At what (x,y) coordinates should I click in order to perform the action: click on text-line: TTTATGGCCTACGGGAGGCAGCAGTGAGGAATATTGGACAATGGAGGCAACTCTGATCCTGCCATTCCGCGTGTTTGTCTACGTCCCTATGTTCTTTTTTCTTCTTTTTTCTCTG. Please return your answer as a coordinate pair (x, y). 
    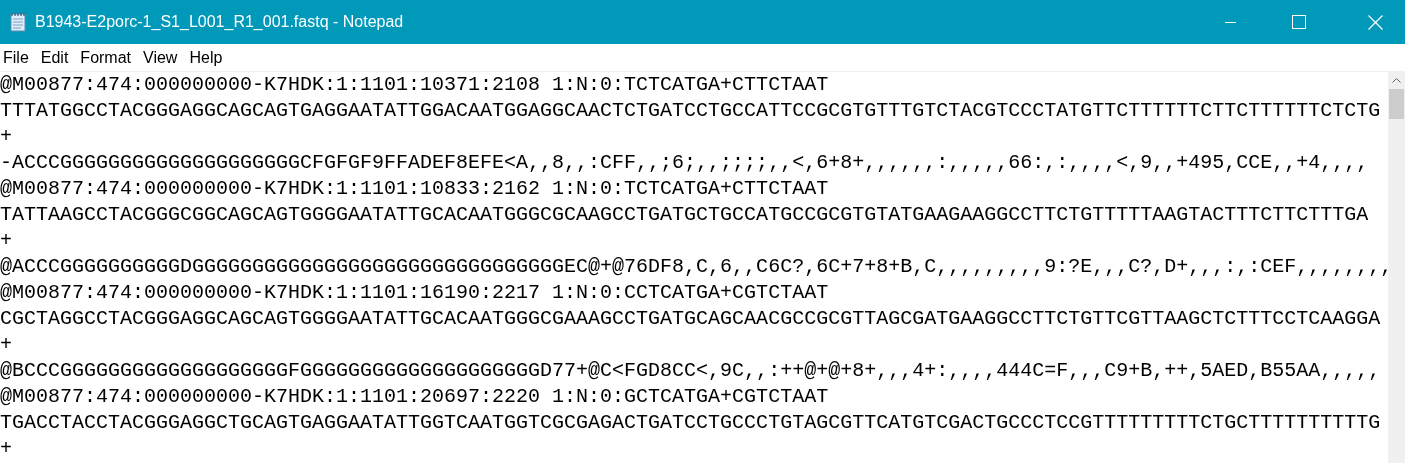
    Looking at the image, I should click on (690, 110).